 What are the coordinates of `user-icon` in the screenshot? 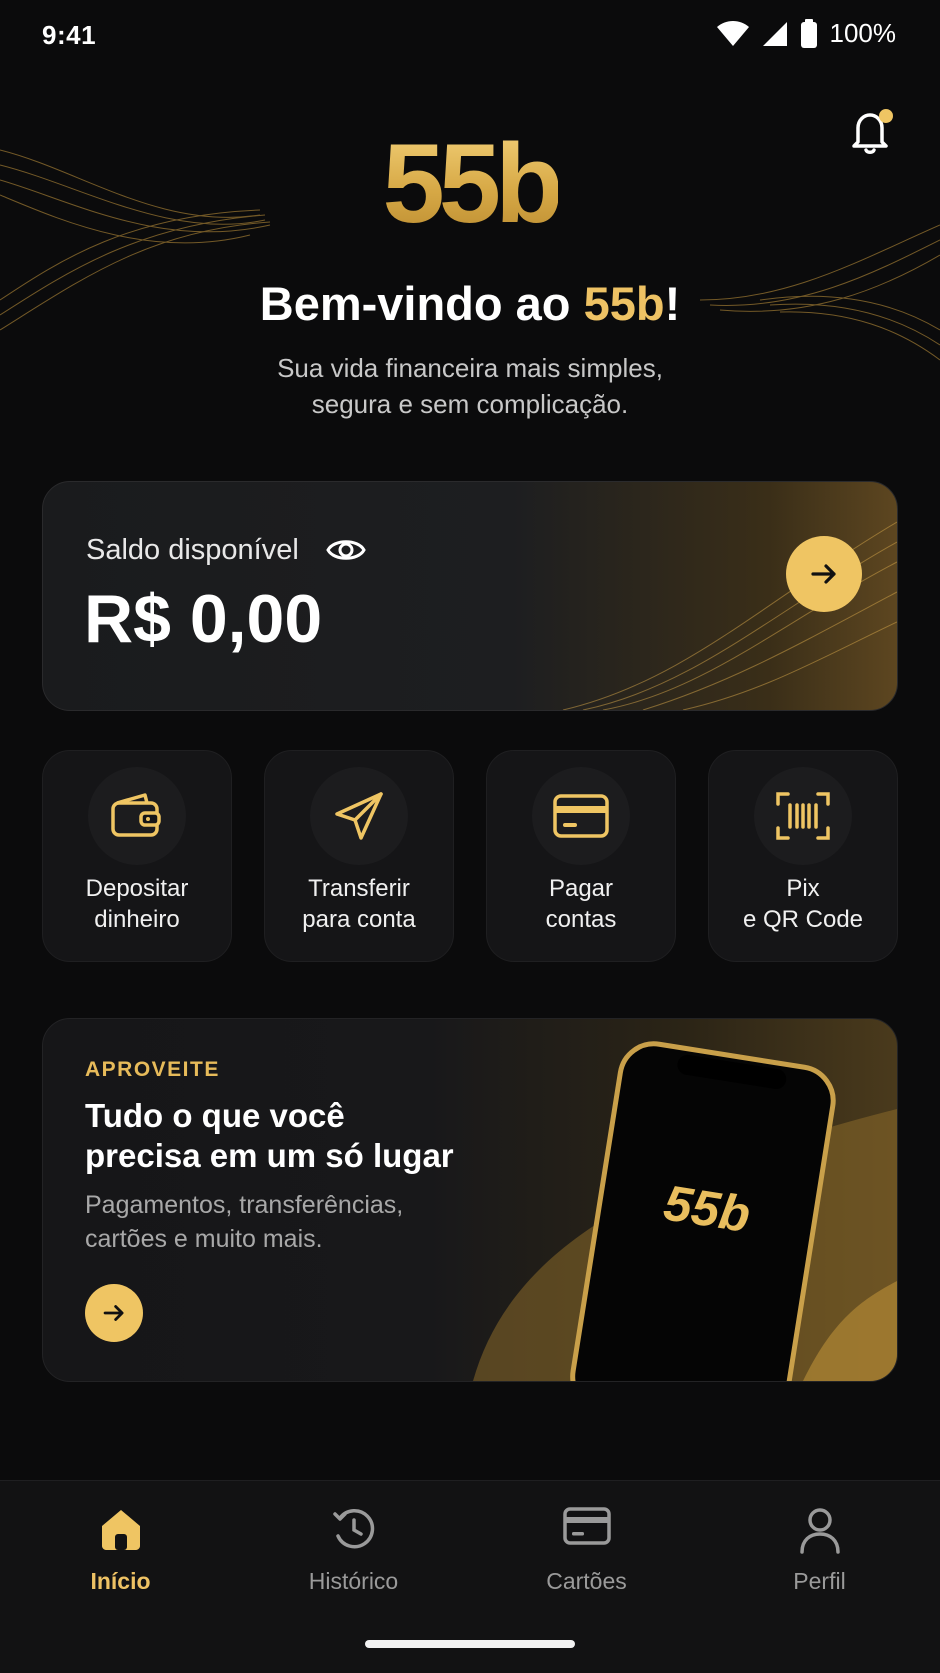 It's located at (819, 1531).